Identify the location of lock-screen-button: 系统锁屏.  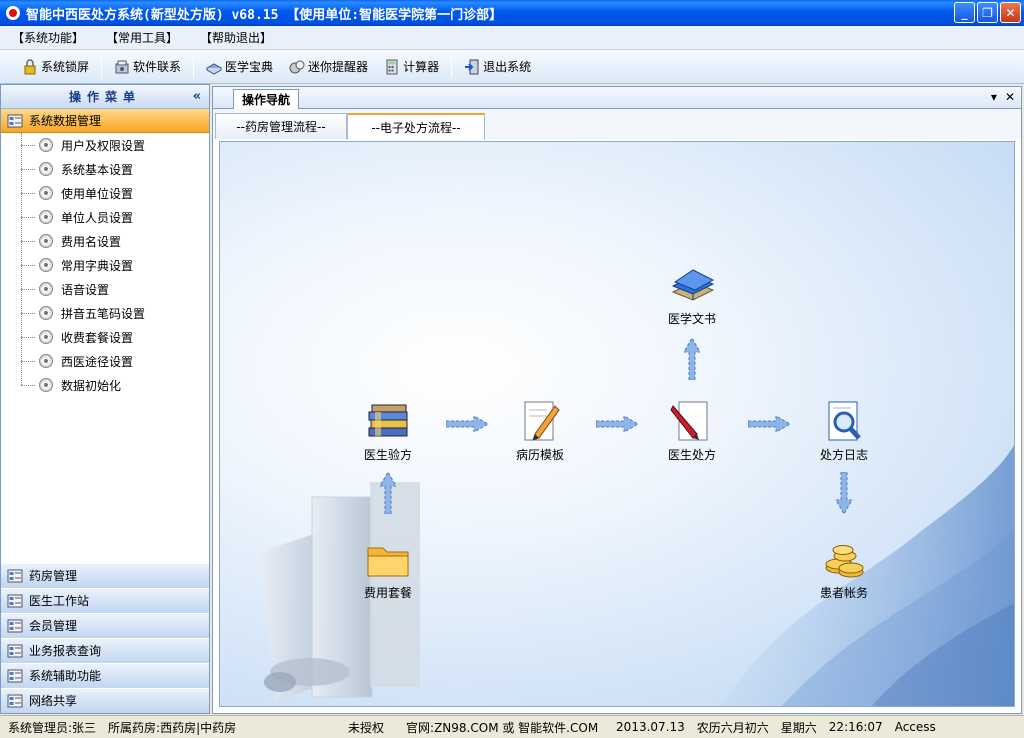
(55, 67).